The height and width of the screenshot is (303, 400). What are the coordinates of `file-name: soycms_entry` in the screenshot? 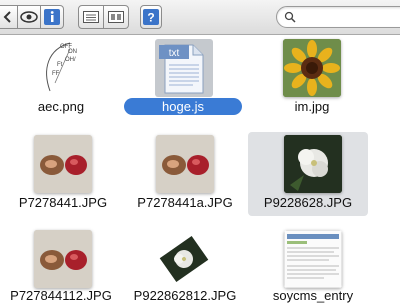 It's located at (313, 295).